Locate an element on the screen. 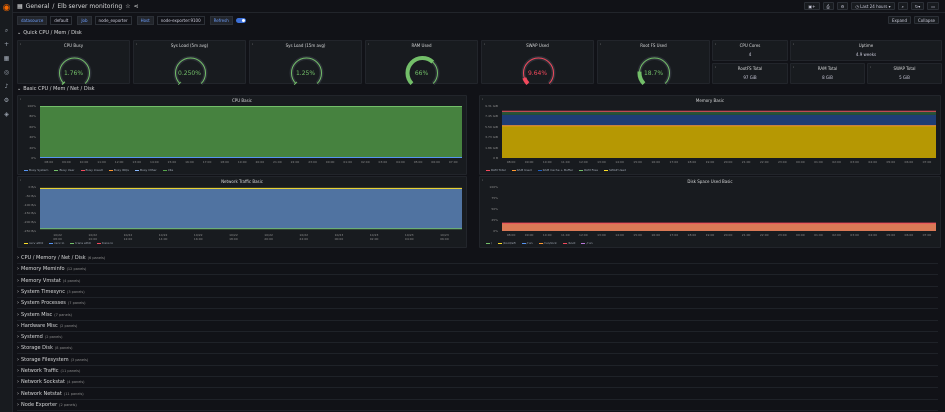 The width and height of the screenshot is (945, 412). row-basic-cpu-mem-net-disk: ⌄ Basic CPU / Mem / Net / Disk is located at coordinates (56, 89).